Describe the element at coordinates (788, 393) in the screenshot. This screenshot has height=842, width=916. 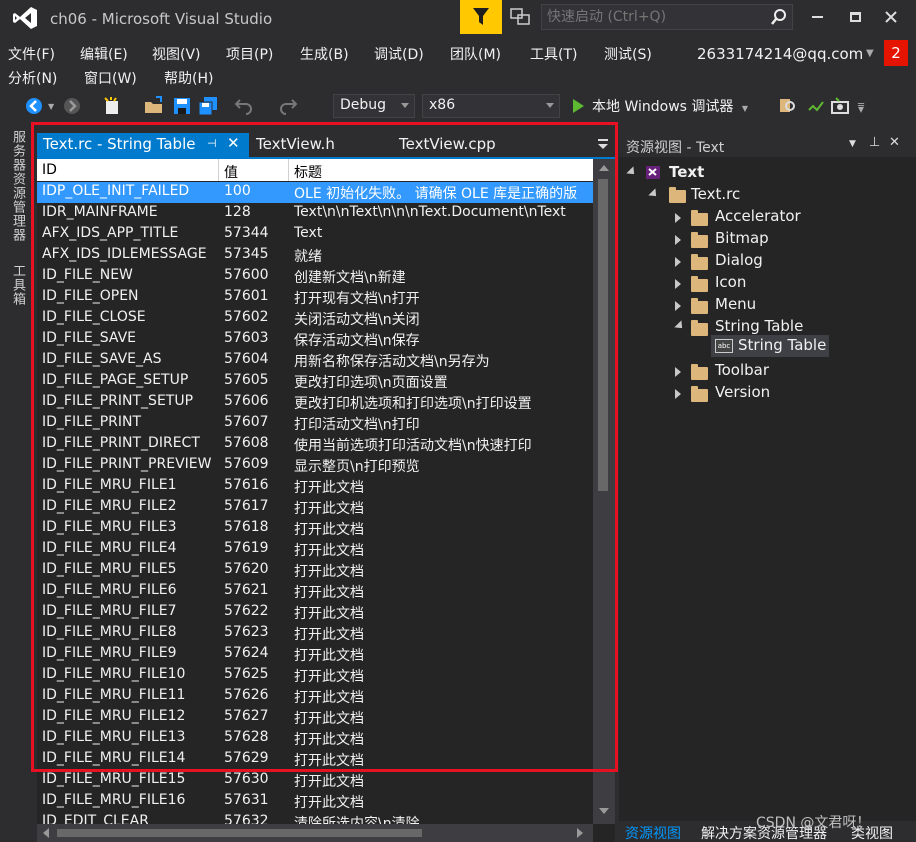
I see `tree-item-version: Version` at that location.